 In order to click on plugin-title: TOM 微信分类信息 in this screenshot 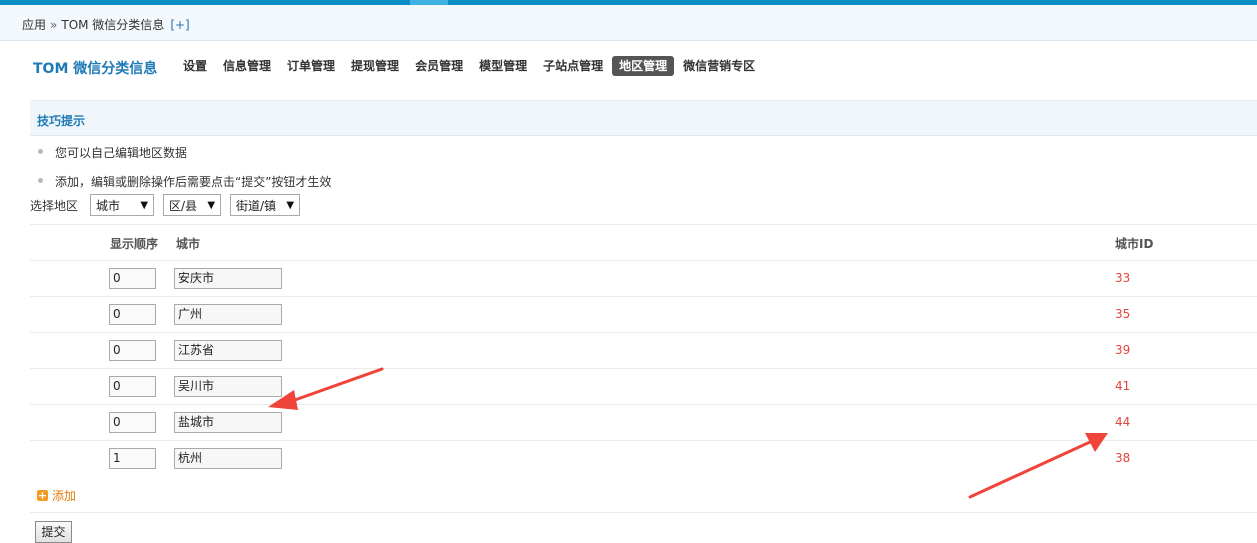, I will do `click(95, 69)`.